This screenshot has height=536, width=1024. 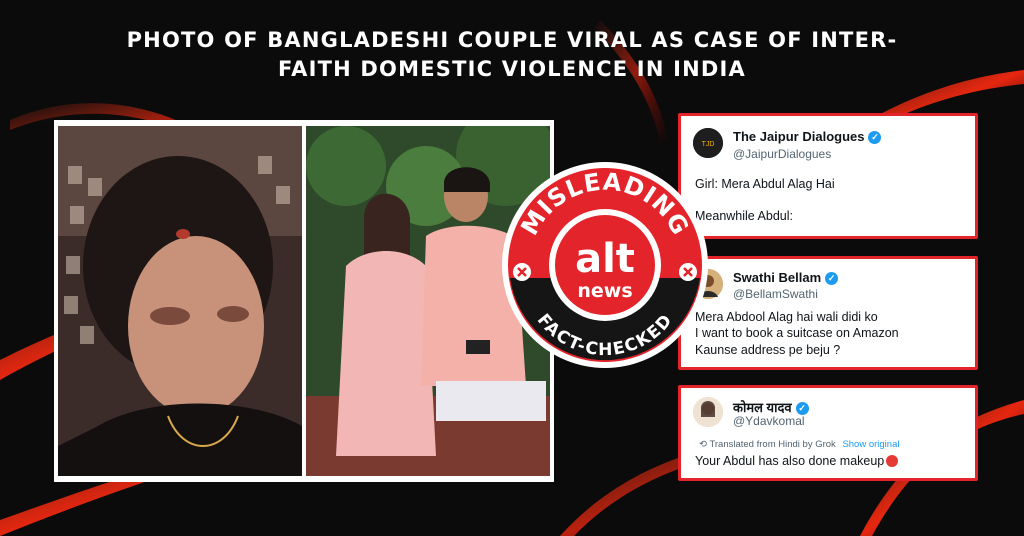 I want to click on alt-news-logo-alt: alt, so click(x=605, y=259).